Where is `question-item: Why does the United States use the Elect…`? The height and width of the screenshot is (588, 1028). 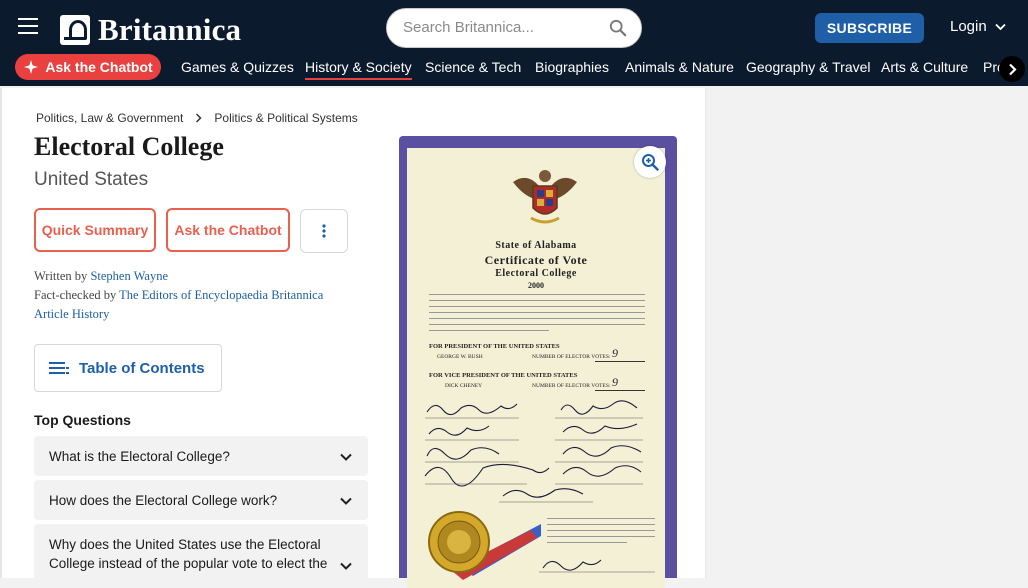
question-item: Why does the United States use the Elect… is located at coordinates (201, 551).